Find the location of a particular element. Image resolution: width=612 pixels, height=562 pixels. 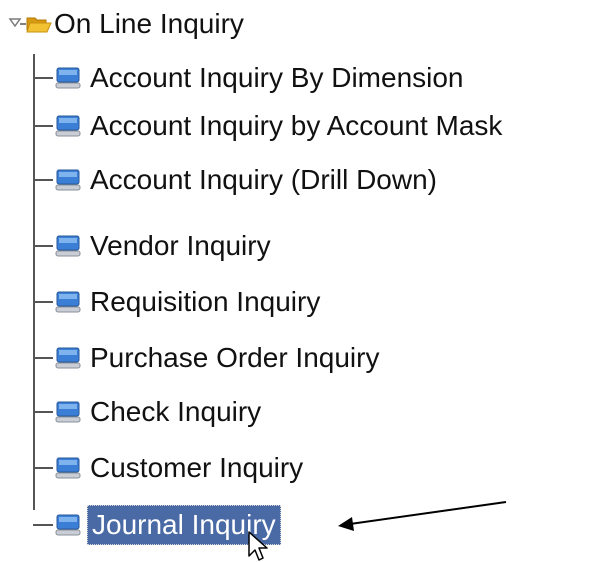

tree-item-label: Vendor Inquiry is located at coordinates (180, 245).